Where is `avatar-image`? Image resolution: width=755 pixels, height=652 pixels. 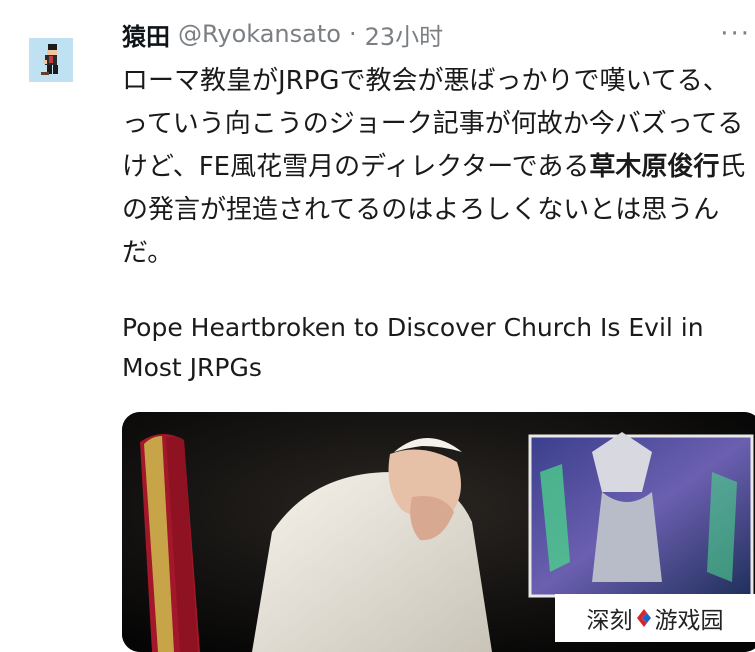 avatar-image is located at coordinates (51, 60).